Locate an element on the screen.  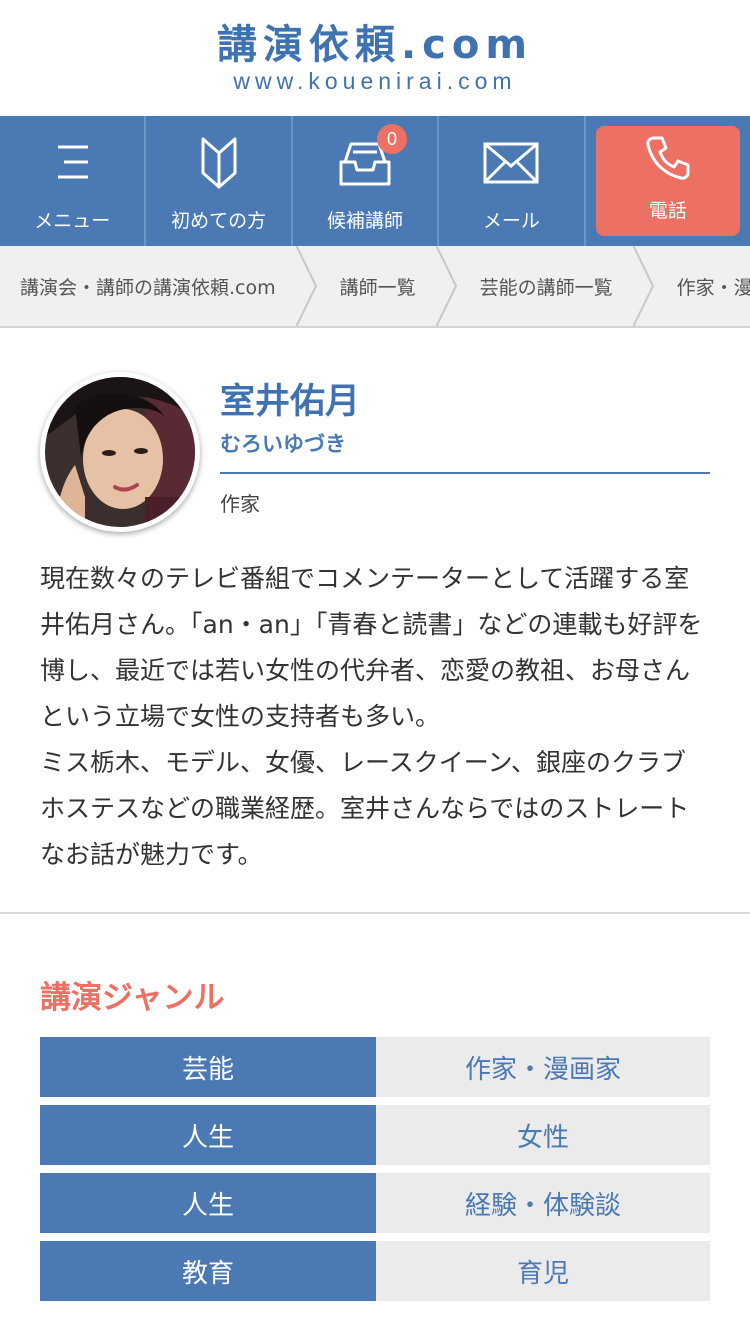
genre-row: 教育 育児 is located at coordinates (375, 1271).